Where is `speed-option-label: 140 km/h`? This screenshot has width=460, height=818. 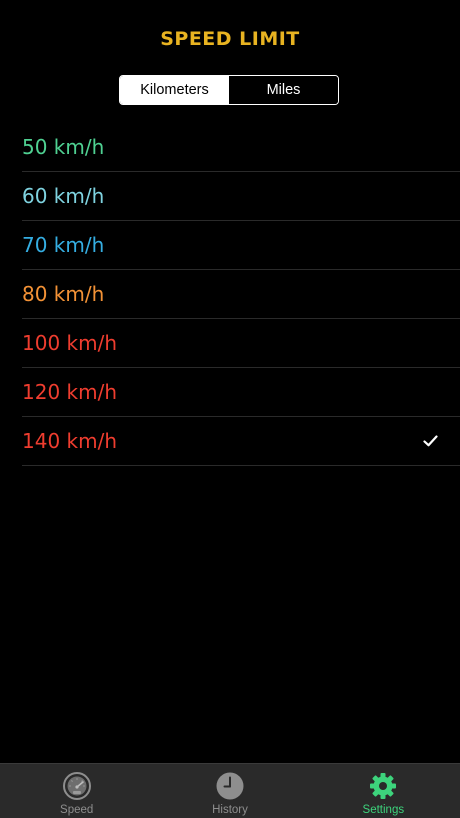 speed-option-label: 140 km/h is located at coordinates (70, 441).